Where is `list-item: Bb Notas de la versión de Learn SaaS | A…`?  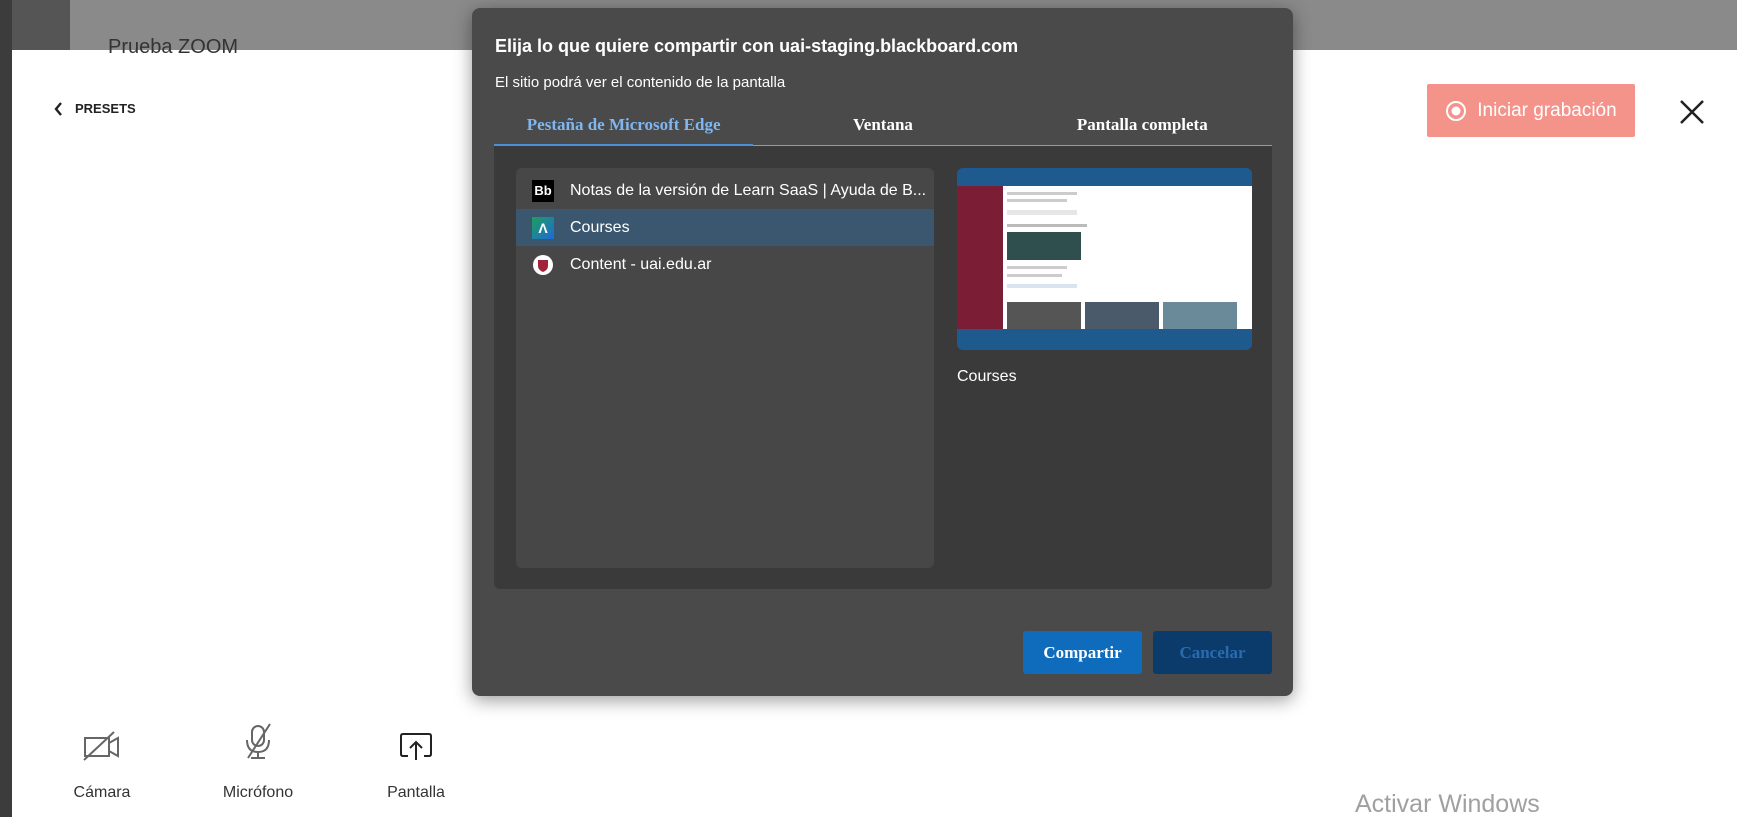
list-item: Bb Notas de la versión de Learn SaaS | A… is located at coordinates (725, 190).